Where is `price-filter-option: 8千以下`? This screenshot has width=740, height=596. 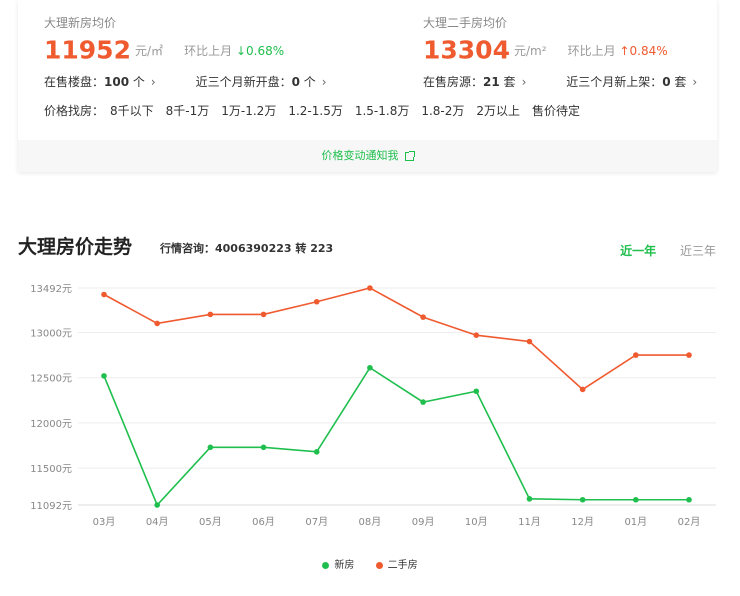 price-filter-option: 8千以下 is located at coordinates (132, 111).